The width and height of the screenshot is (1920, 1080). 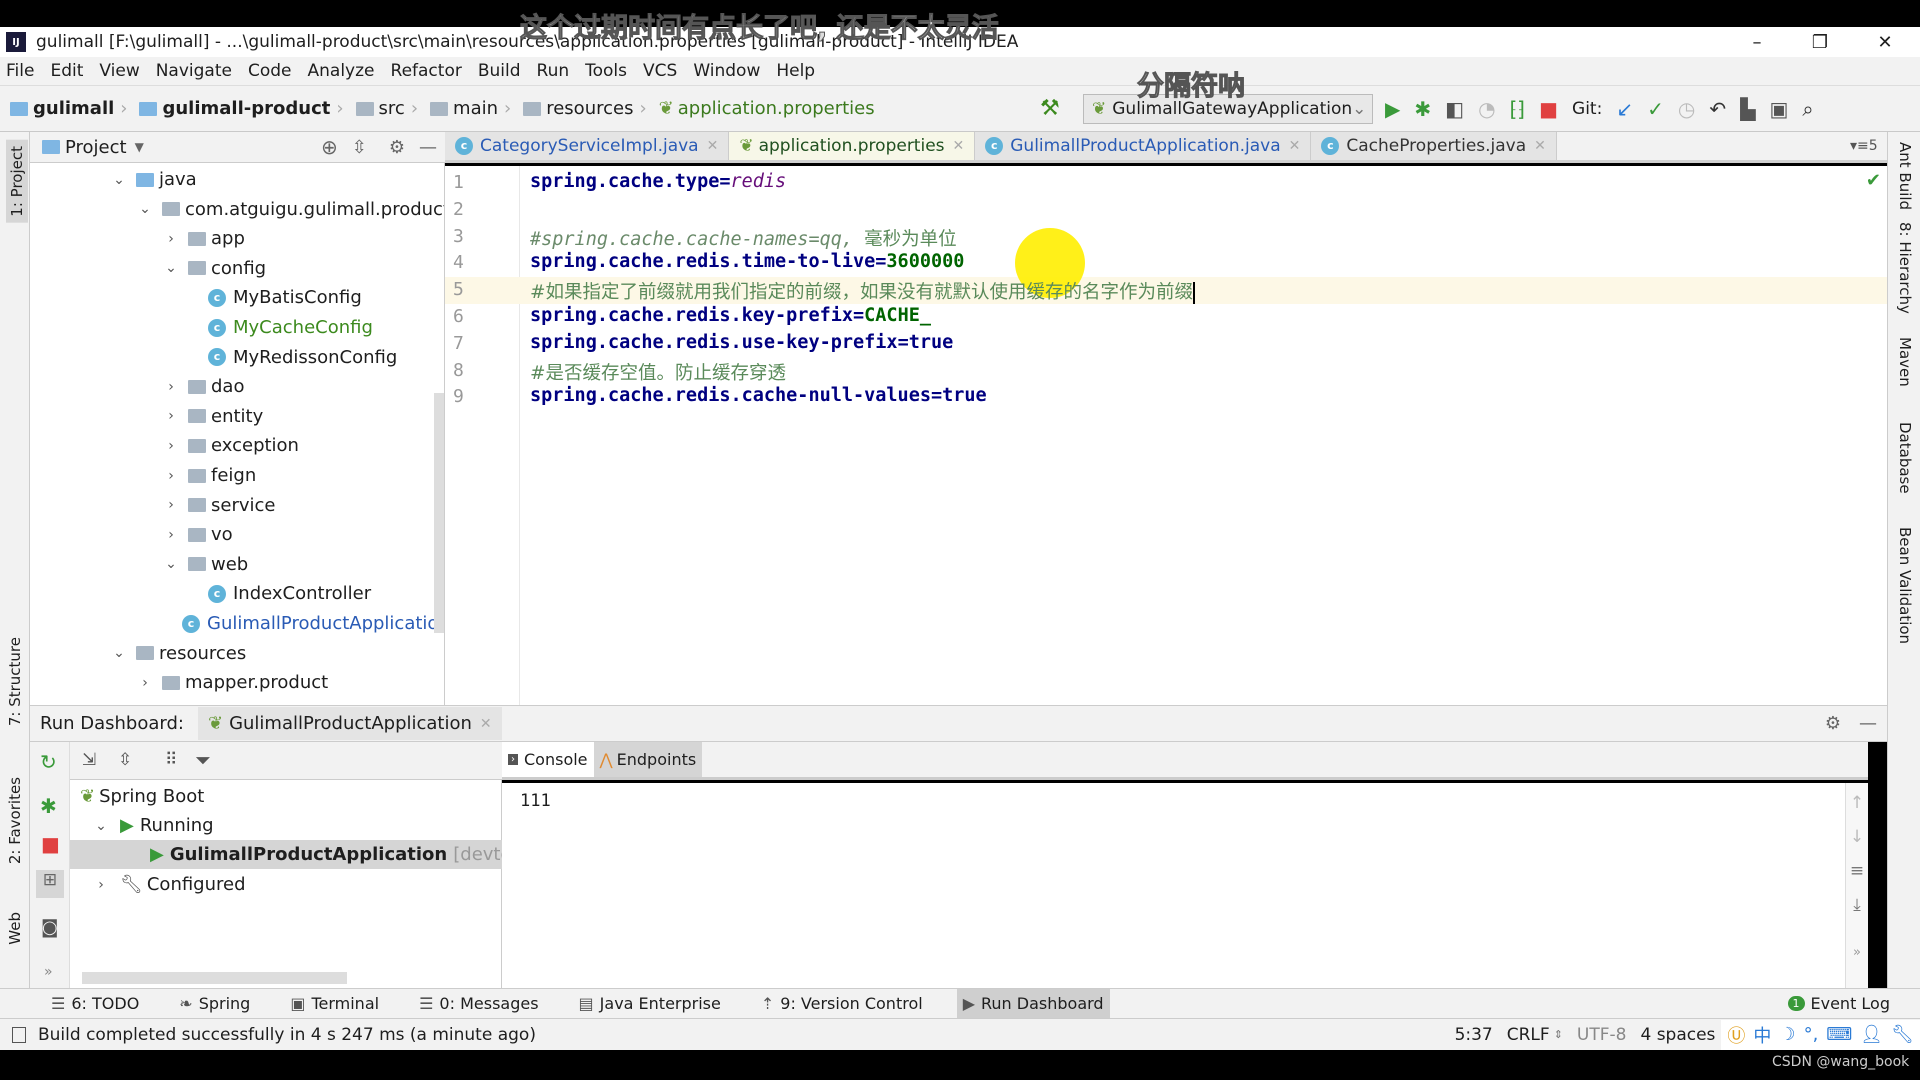 I want to click on line-separator: CRLF, so click(x=1528, y=1035).